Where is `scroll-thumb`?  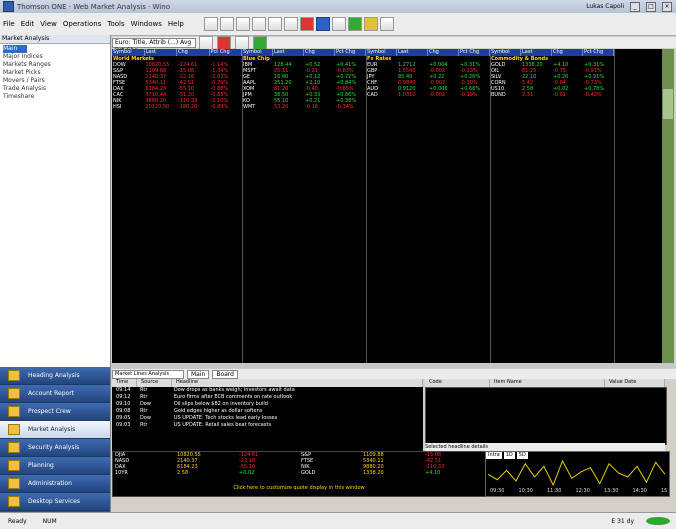 scroll-thumb is located at coordinates (668, 104).